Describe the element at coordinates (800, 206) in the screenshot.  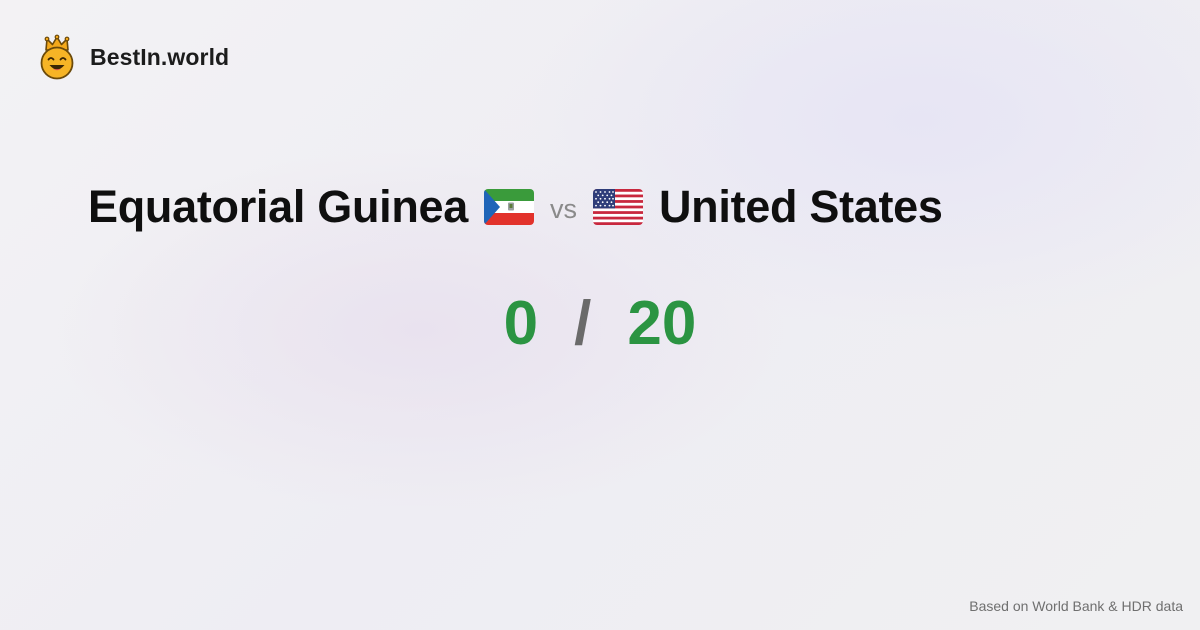
I see `right-country-name: United States` at that location.